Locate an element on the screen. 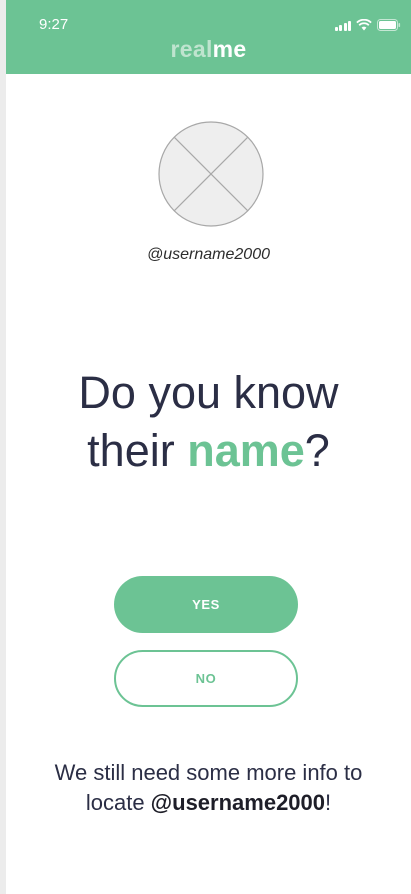  footer-line-1: We still need some more info to is located at coordinates (208, 772).